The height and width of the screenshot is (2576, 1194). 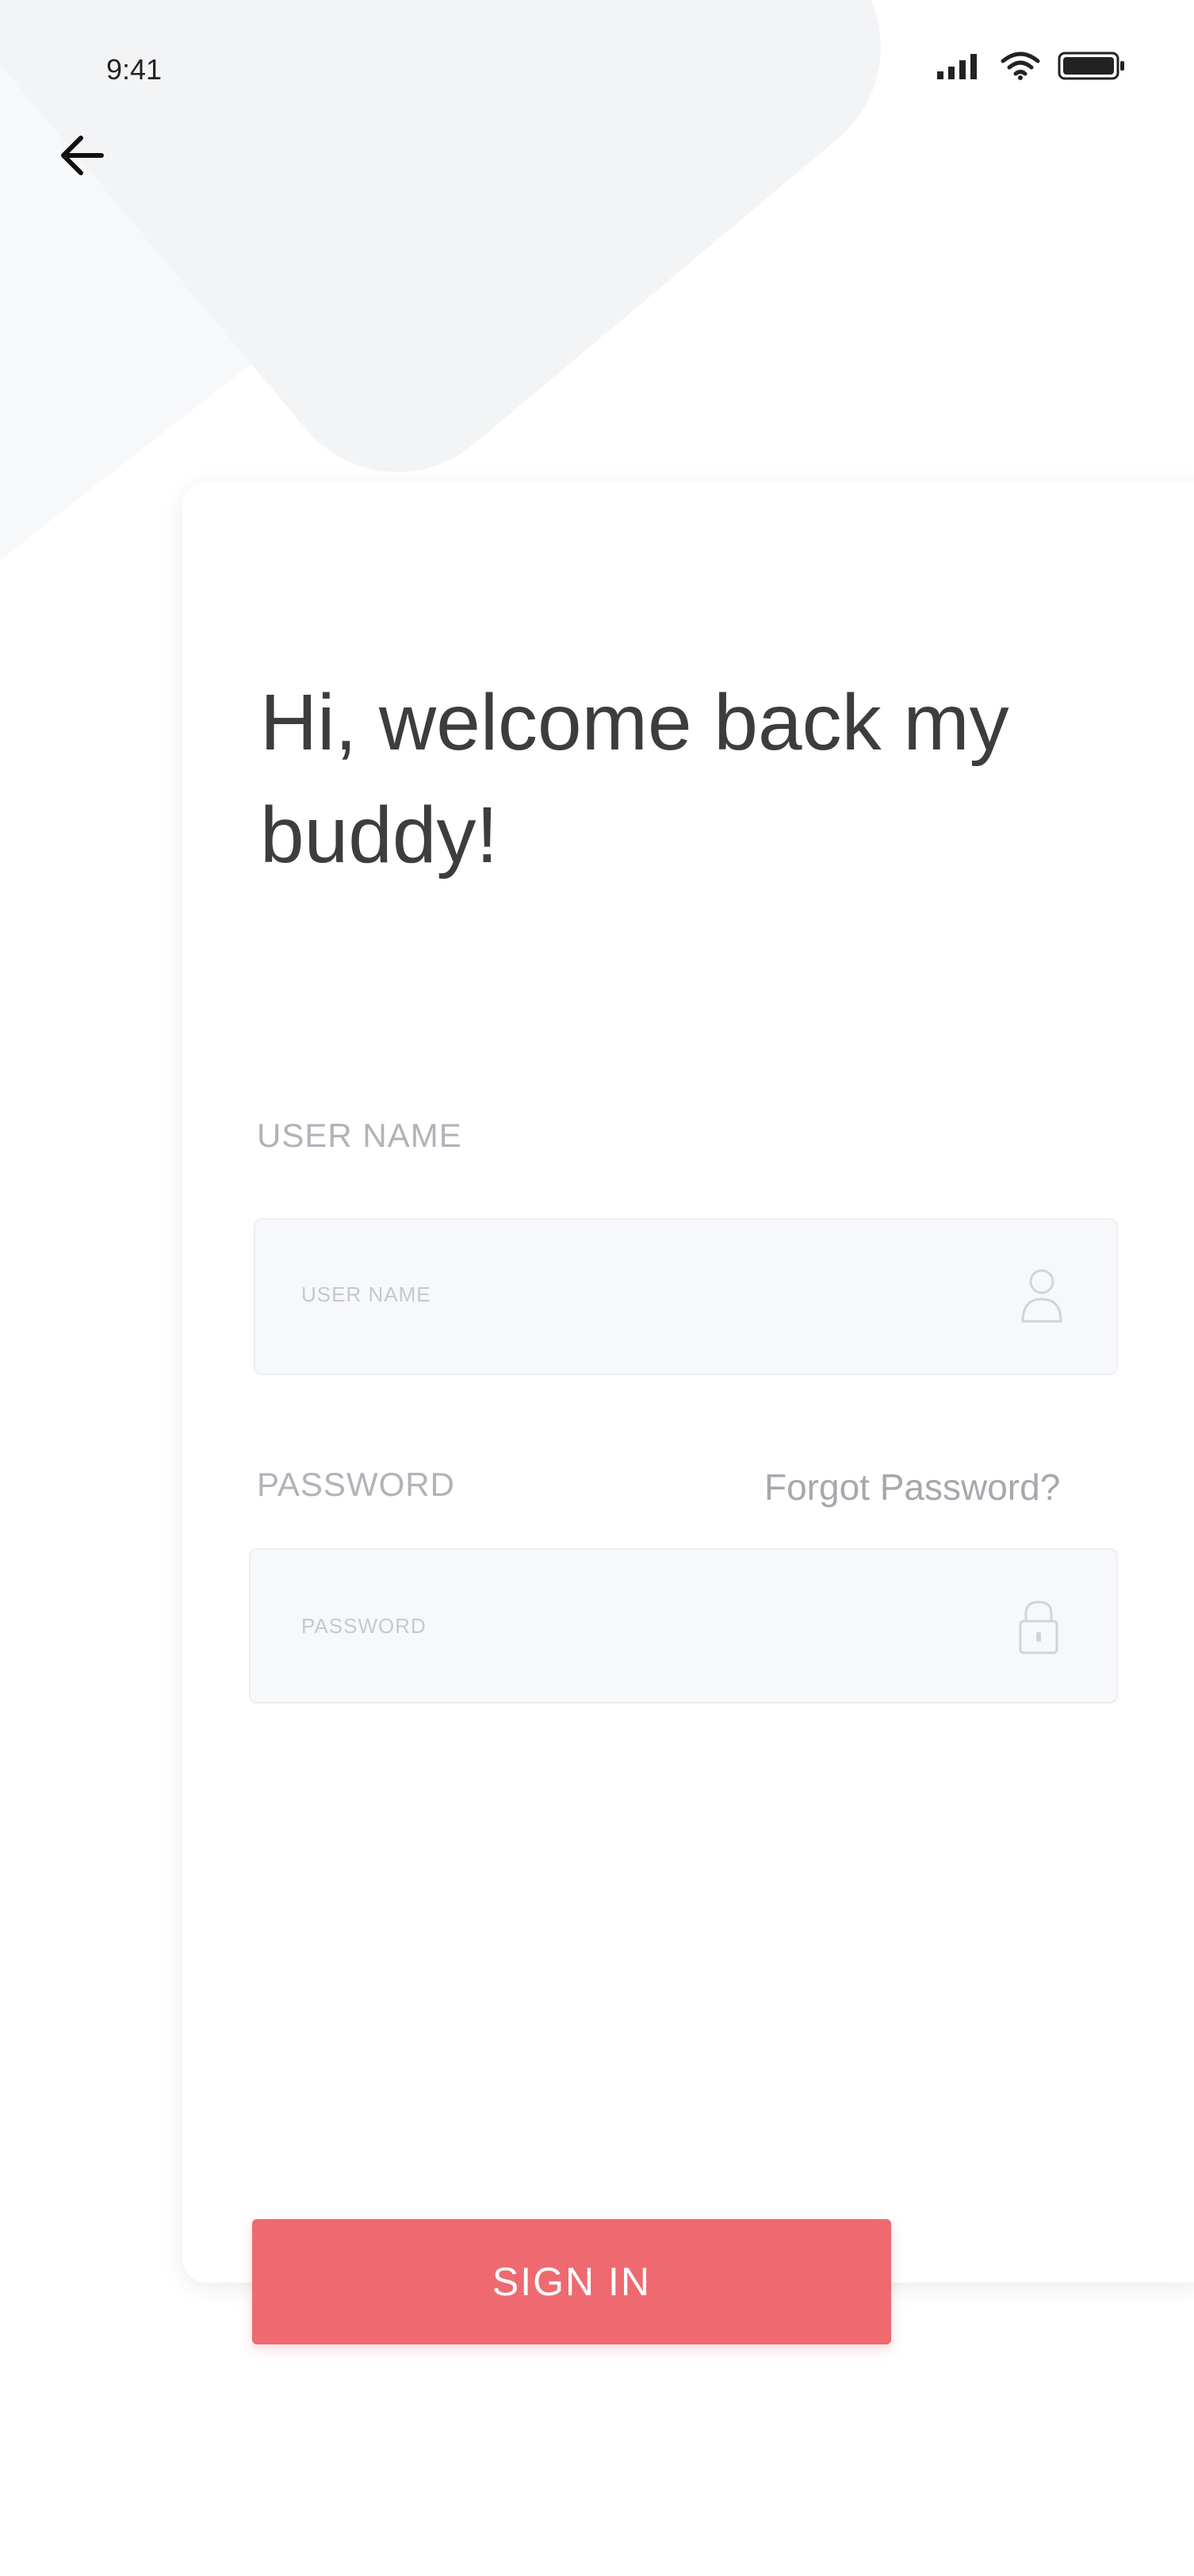 I want to click on username-input, so click(x=618, y=1295).